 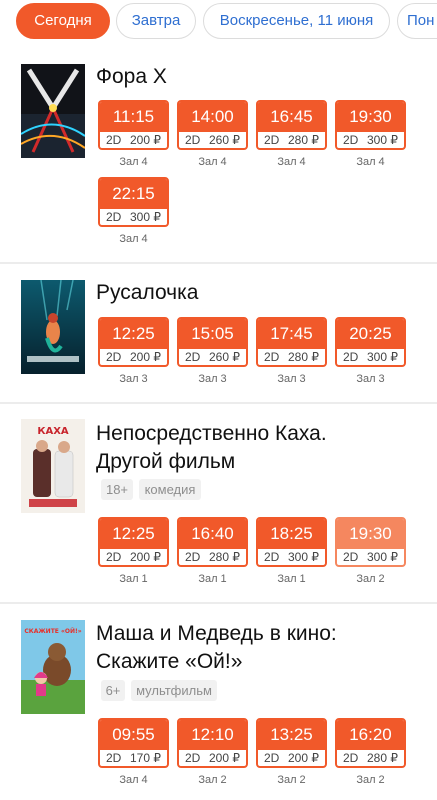 I want to click on movie-4-session-2: 12:10 2D 200 ₽ Зал 2, so click(x=212, y=752).